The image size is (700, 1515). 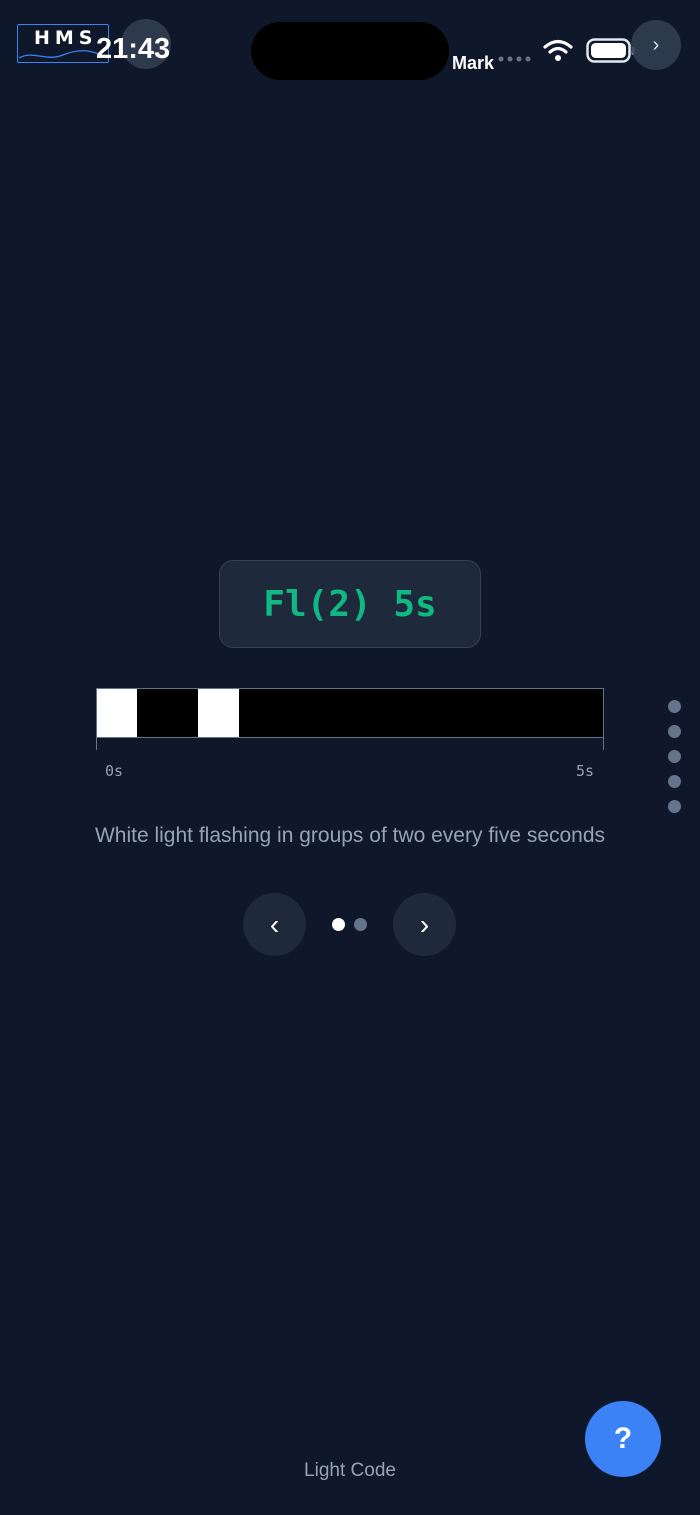 I want to click on status-time: 21:43, so click(x=133, y=49).